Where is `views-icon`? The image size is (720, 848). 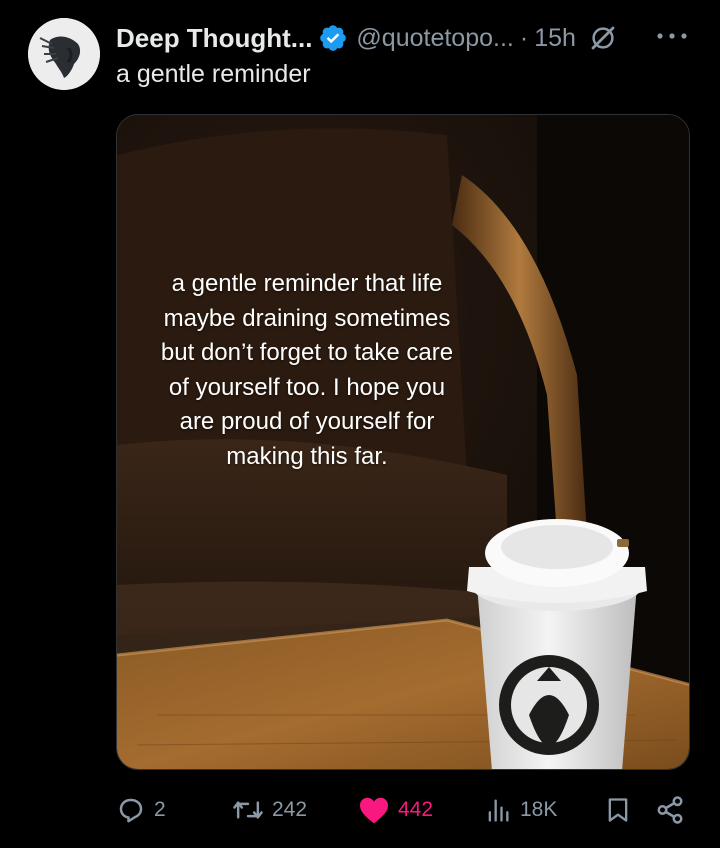
views-icon is located at coordinates (498, 810).